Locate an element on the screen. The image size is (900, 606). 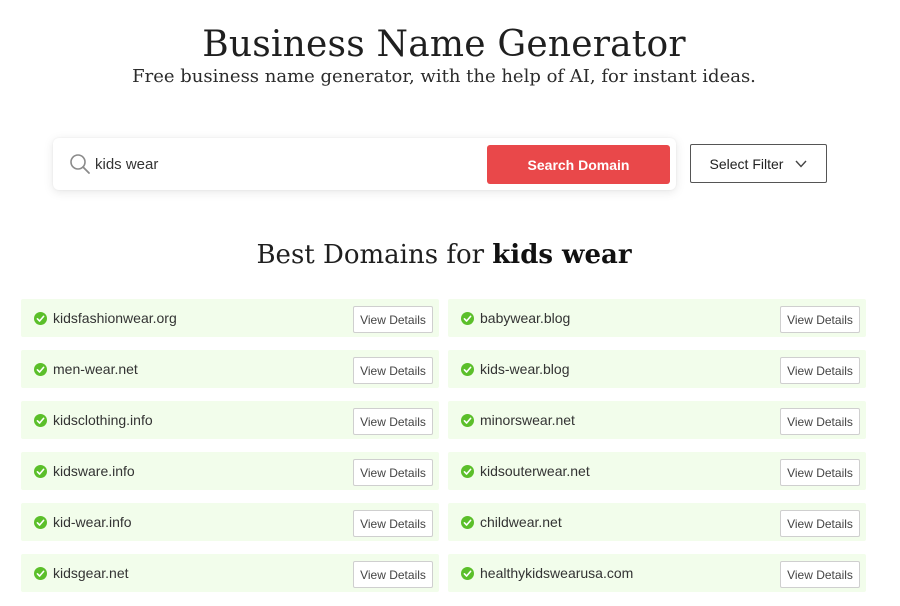
domain-name: kid-wear.info is located at coordinates (92, 522).